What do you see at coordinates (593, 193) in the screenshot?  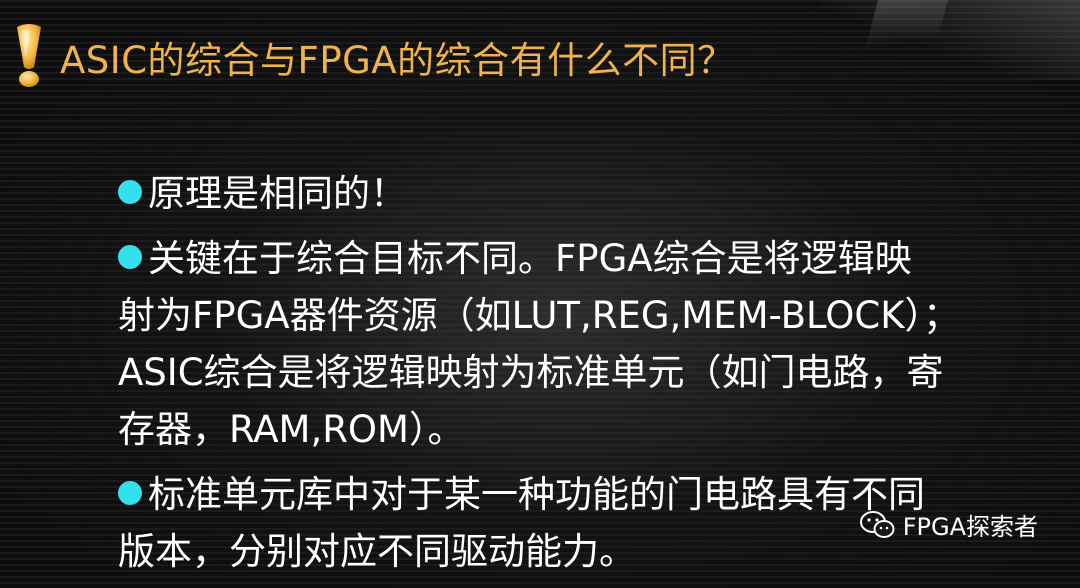 I see `bullet-item-1: 原理是相同的！` at bounding box center [593, 193].